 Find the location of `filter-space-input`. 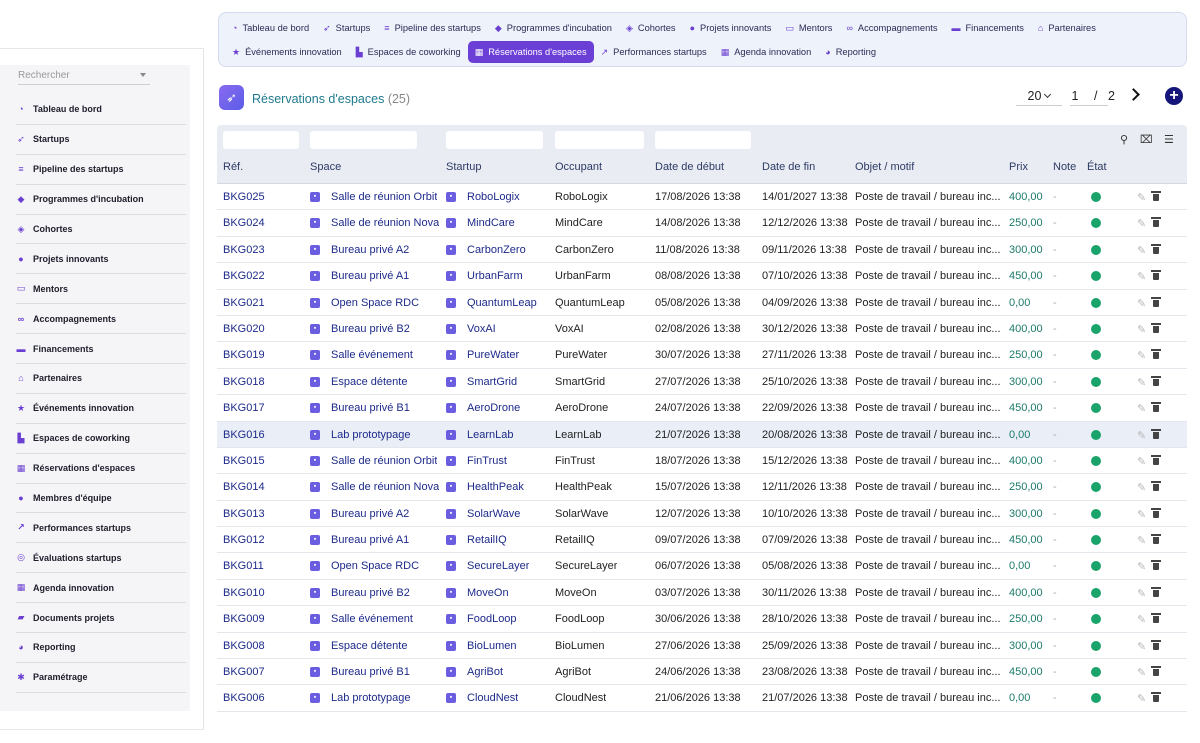

filter-space-input is located at coordinates (363, 140).